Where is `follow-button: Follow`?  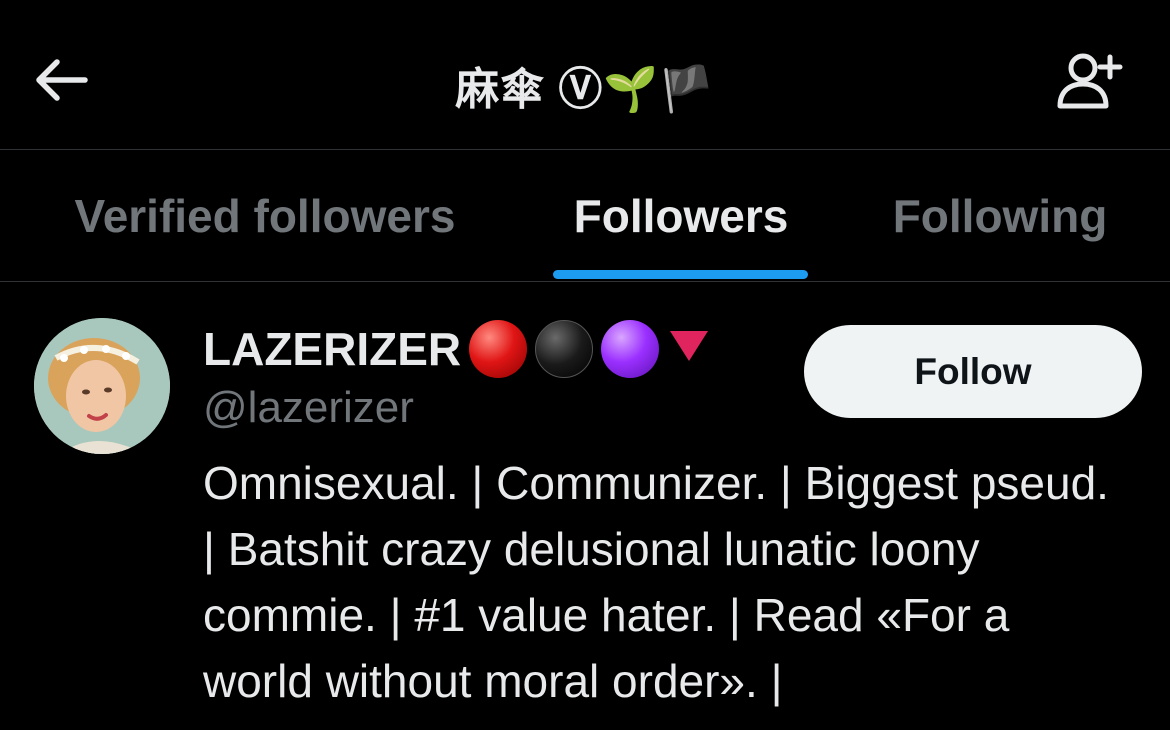
follow-button: Follow is located at coordinates (973, 371).